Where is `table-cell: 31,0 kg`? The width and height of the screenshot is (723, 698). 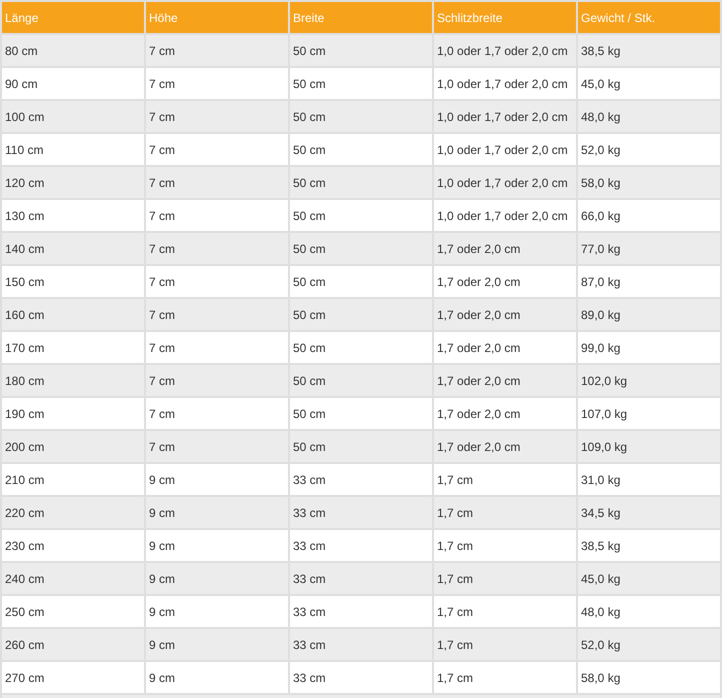 table-cell: 31,0 kg is located at coordinates (649, 479).